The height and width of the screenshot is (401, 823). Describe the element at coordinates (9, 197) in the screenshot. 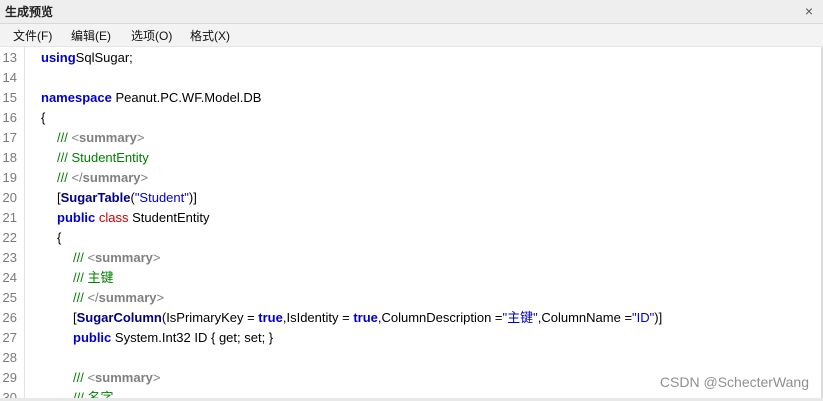

I see `line-number: 20` at that location.